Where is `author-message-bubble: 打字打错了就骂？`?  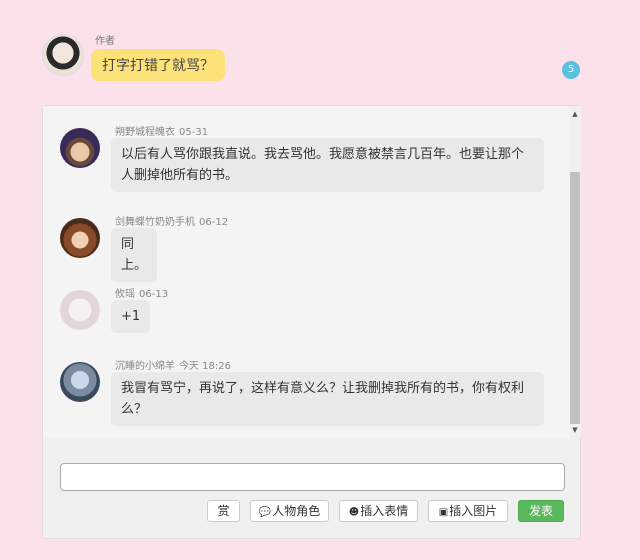 author-message-bubble: 打字打错了就骂？ is located at coordinates (158, 65).